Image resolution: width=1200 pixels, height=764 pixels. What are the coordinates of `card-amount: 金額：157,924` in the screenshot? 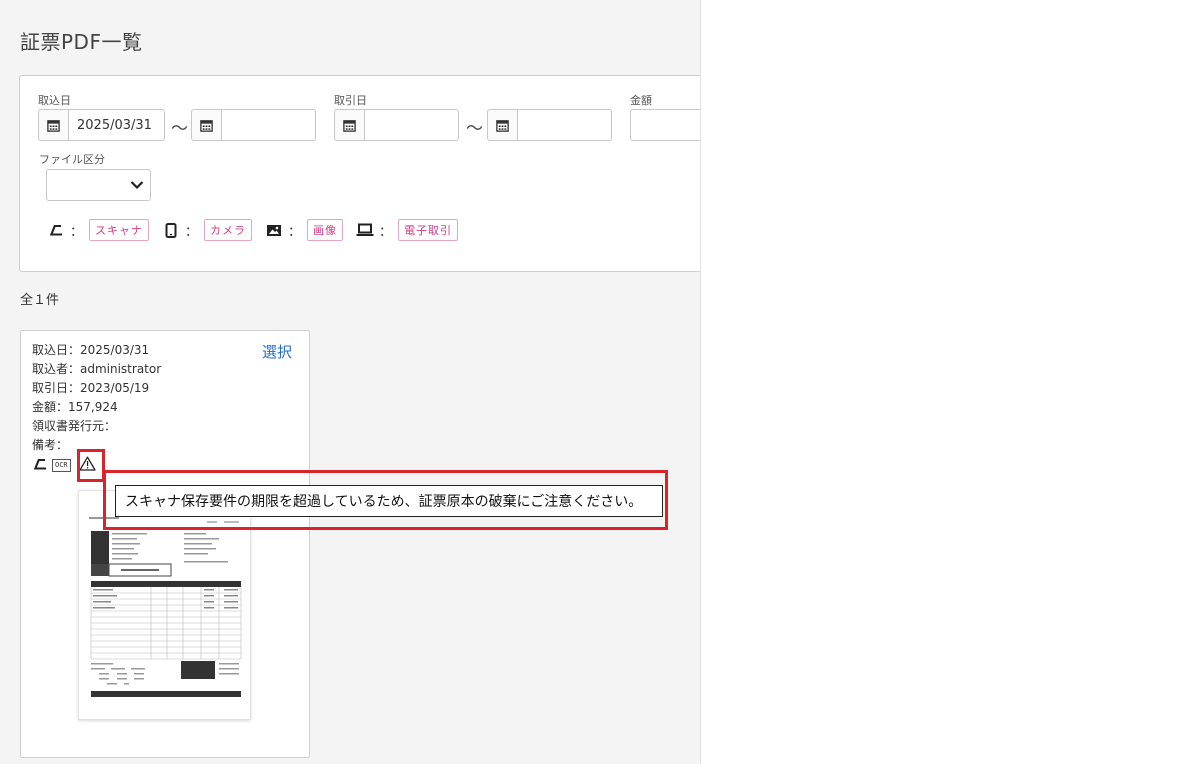 It's located at (75, 407).